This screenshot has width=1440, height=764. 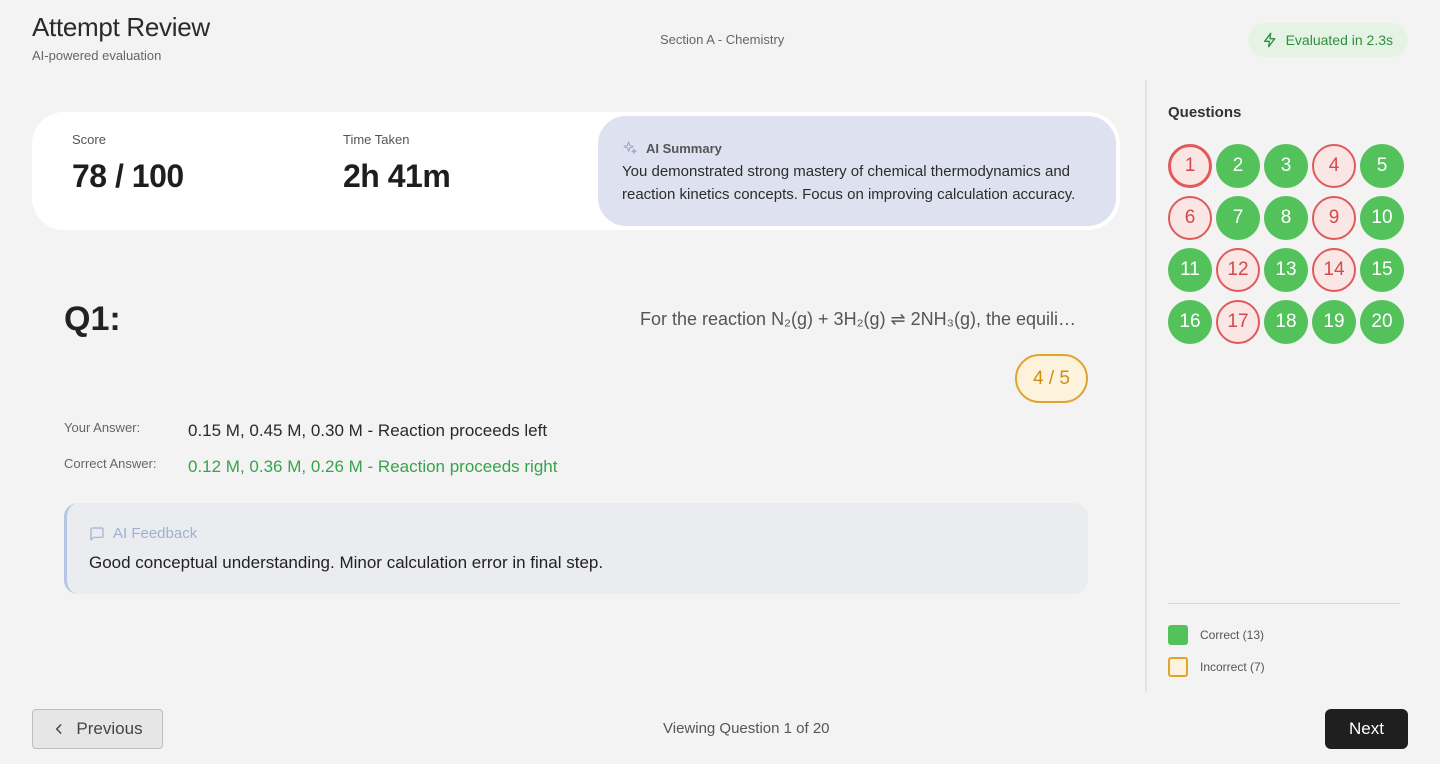 What do you see at coordinates (109, 728) in the screenshot?
I see `previous-label: Previous` at bounding box center [109, 728].